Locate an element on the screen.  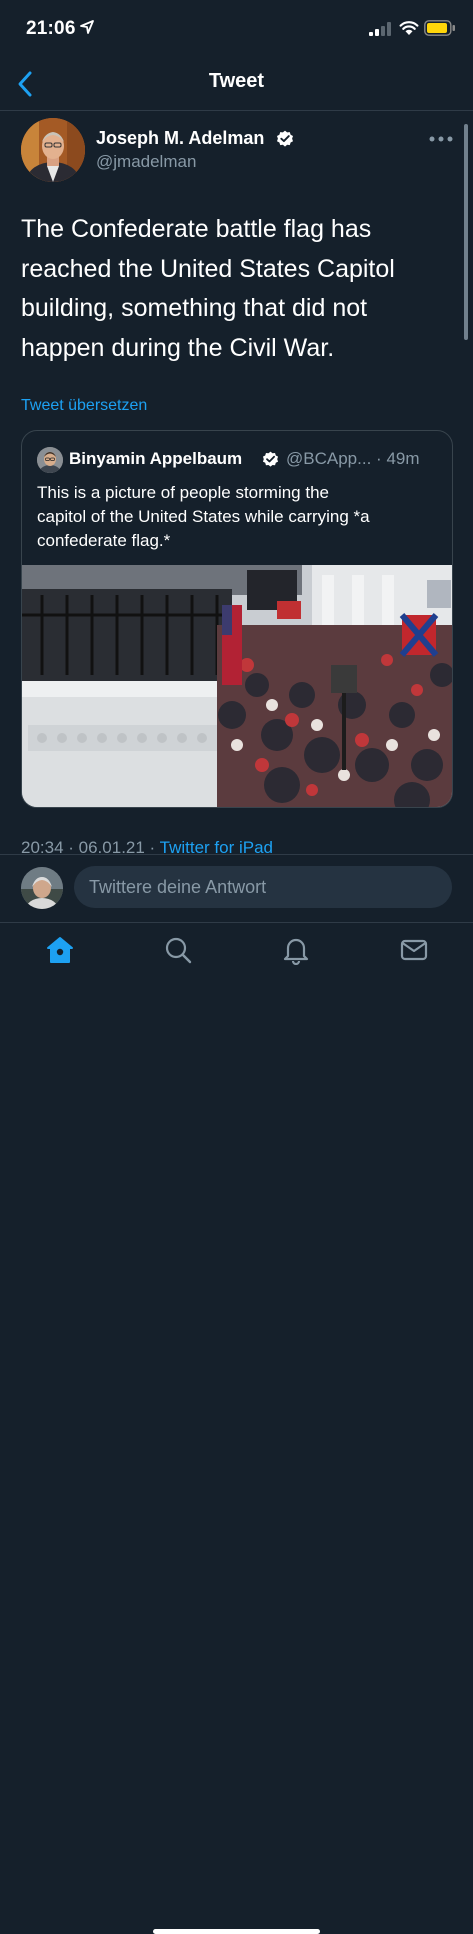
more-options-icon is located at coordinates (441, 139).